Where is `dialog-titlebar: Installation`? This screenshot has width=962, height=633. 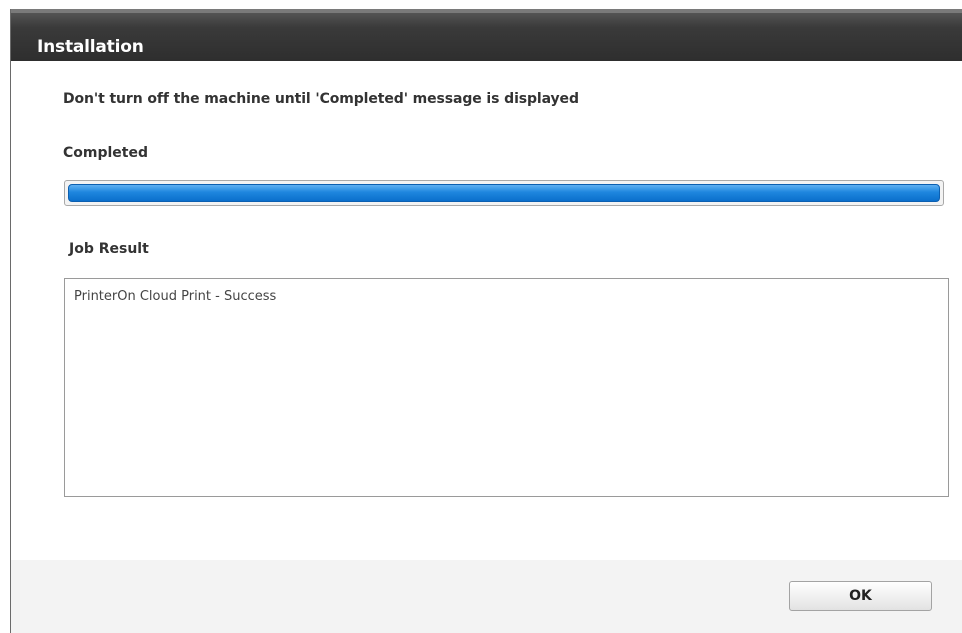 dialog-titlebar: Installation is located at coordinates (486, 35).